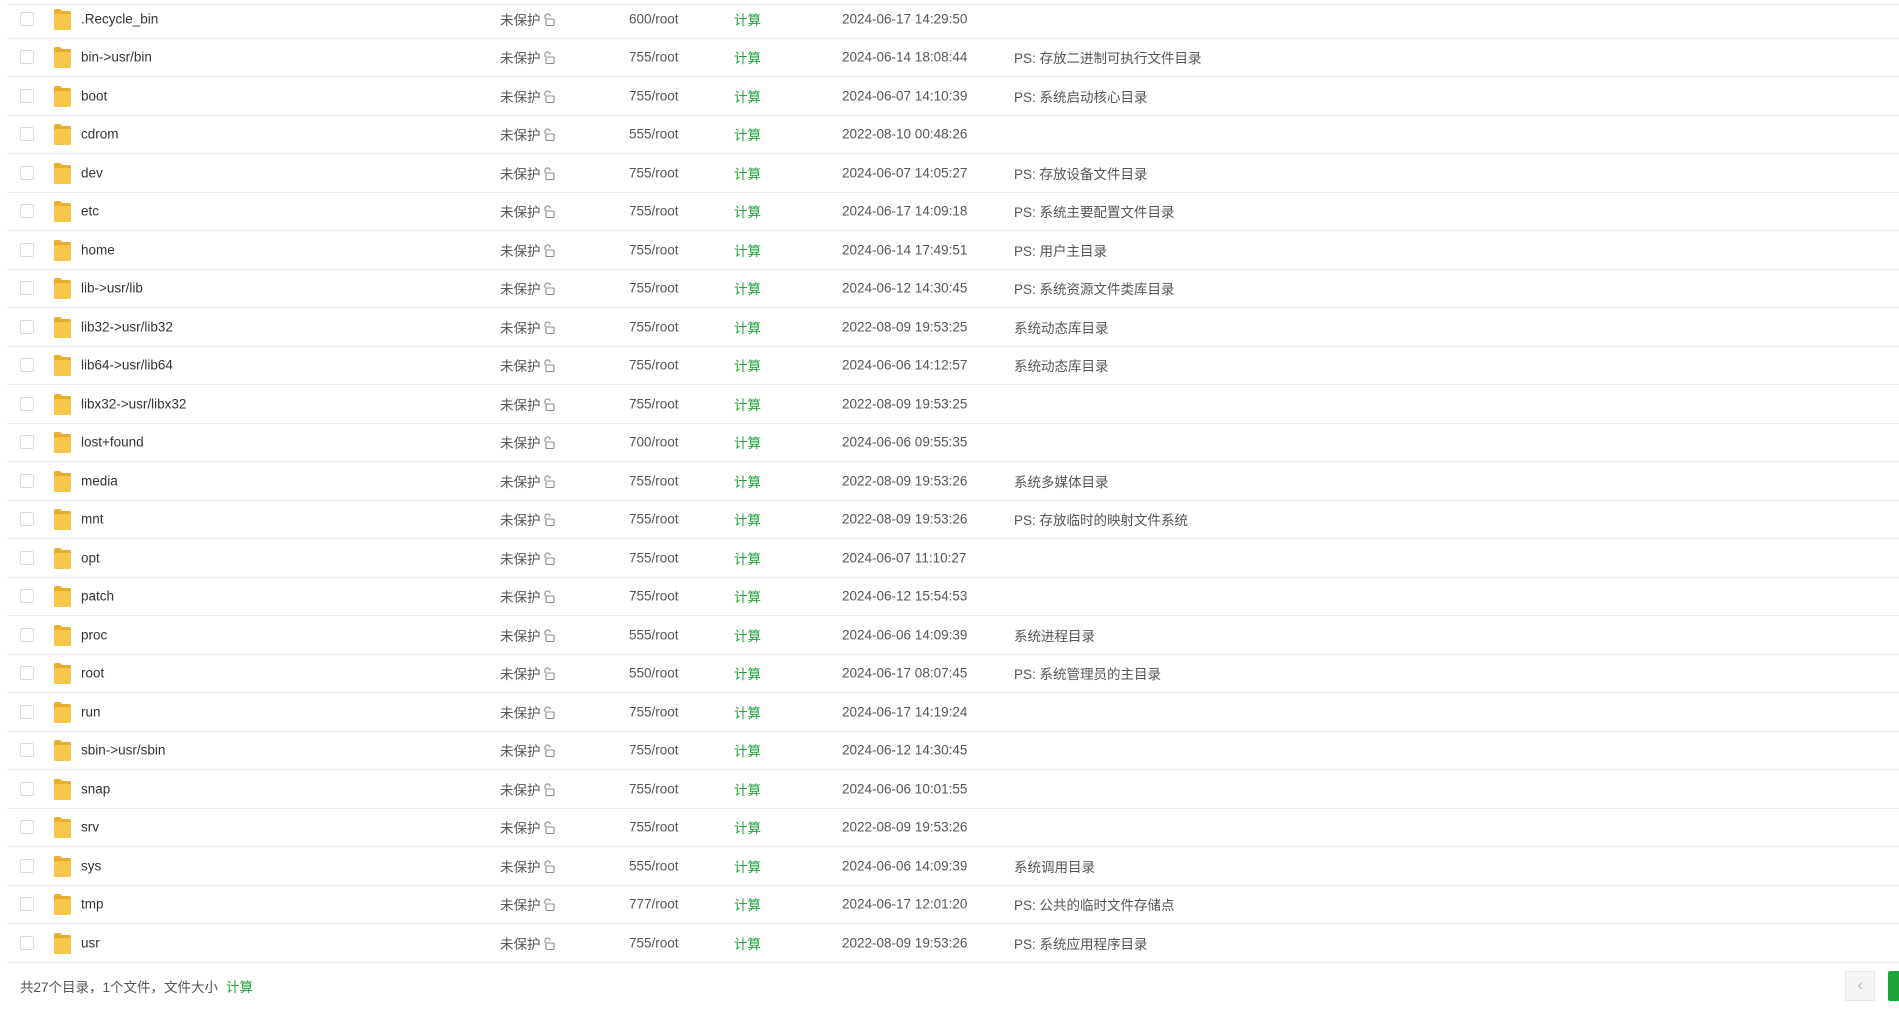 The height and width of the screenshot is (1009, 1899). What do you see at coordinates (94, 634) in the screenshot?
I see `file-name: proc` at bounding box center [94, 634].